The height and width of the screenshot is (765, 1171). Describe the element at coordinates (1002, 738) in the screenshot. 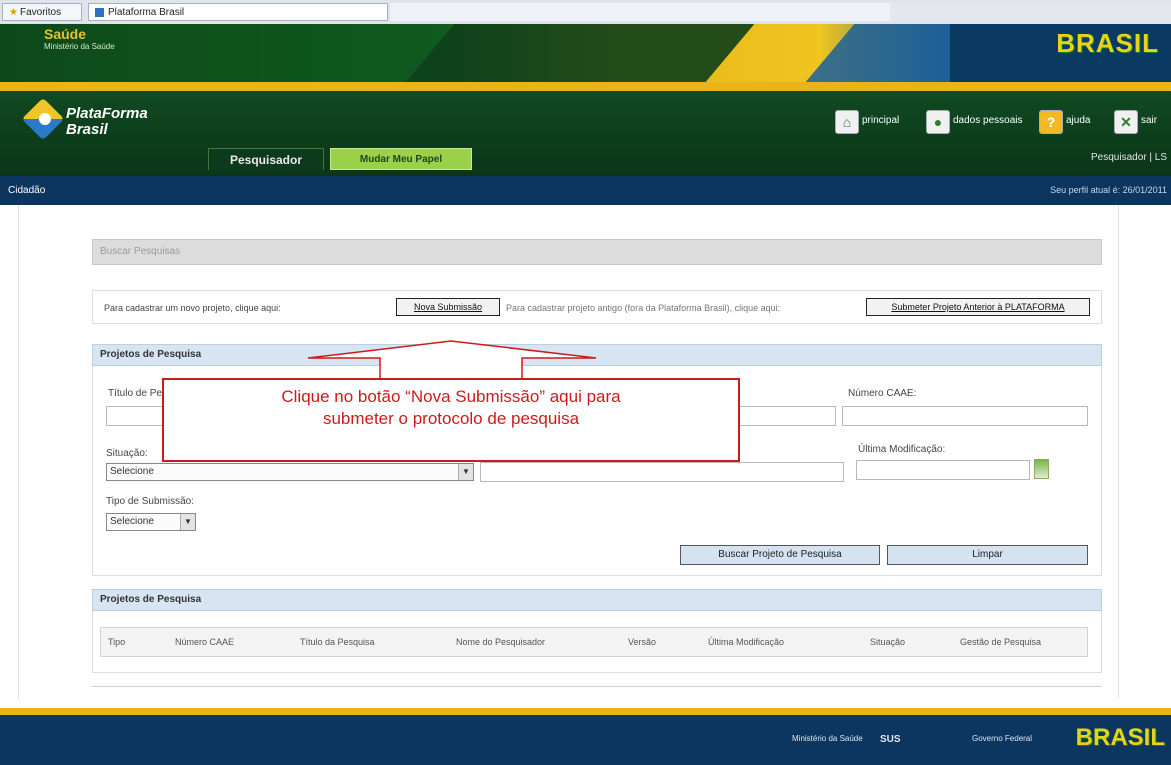

I see `footer-logo-governo: Governo Federal` at that location.